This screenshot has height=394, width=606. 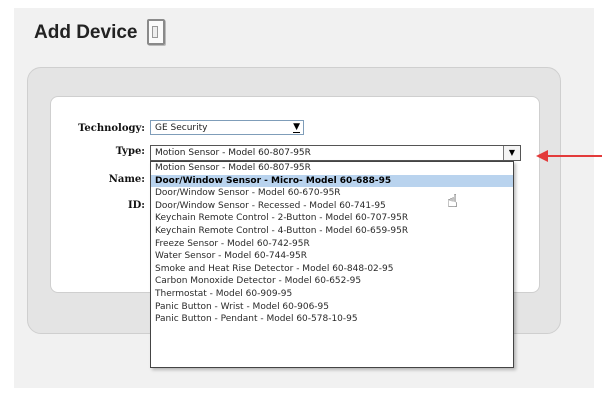 I want to click on annotation-arrow-icon, so click(x=542, y=156).